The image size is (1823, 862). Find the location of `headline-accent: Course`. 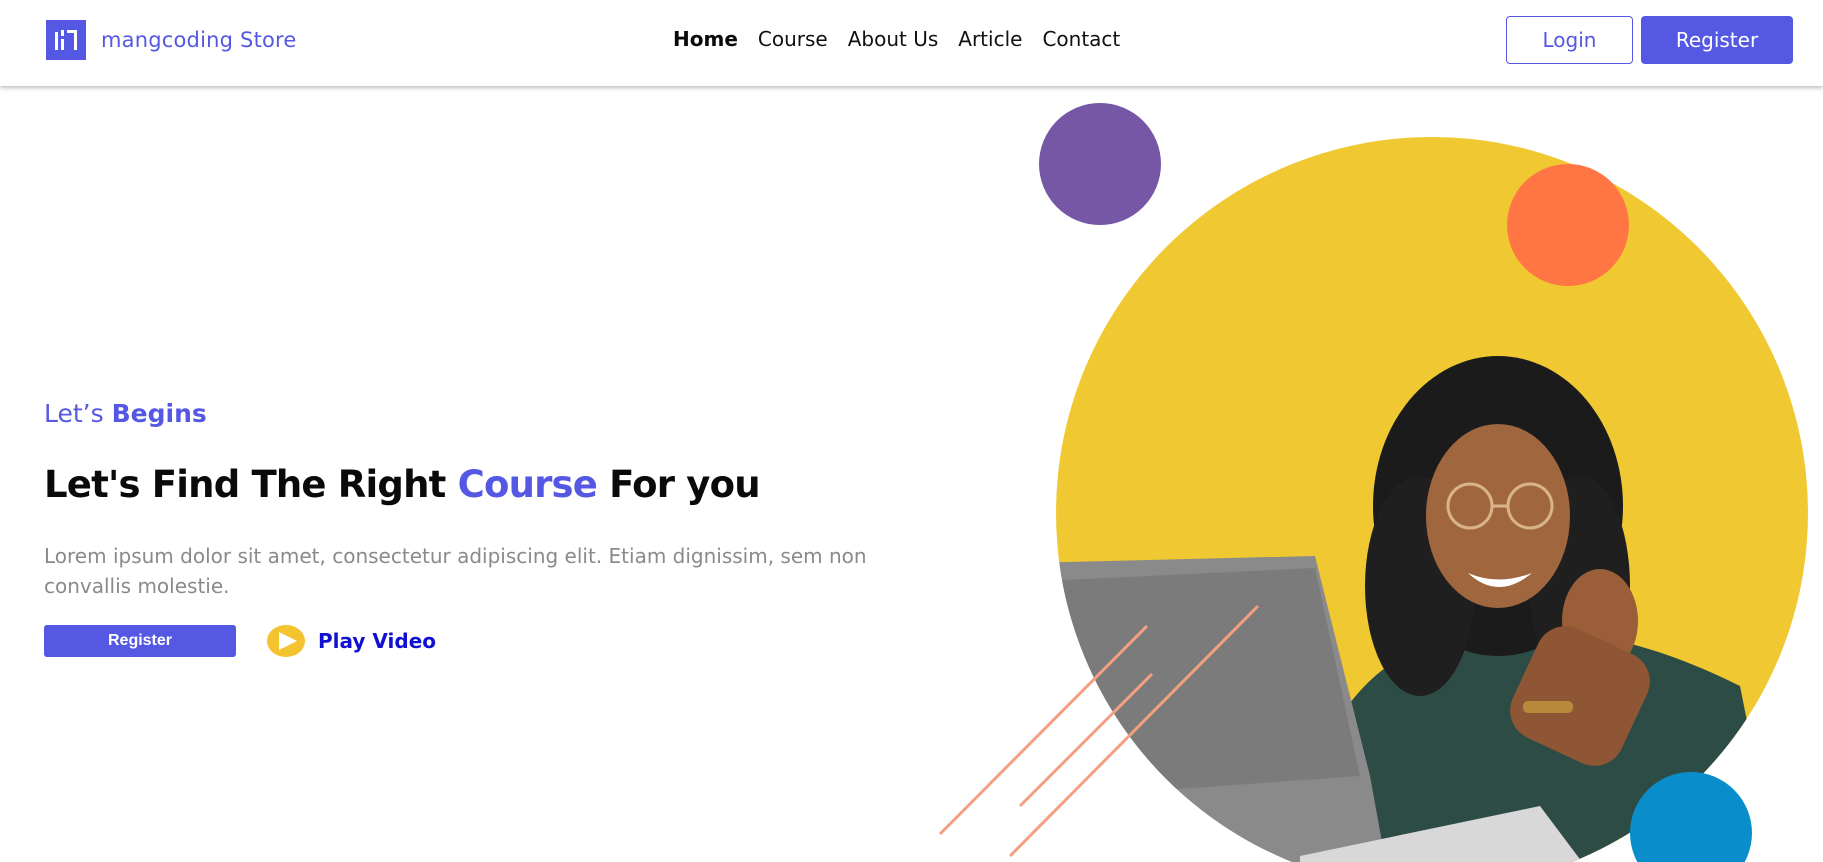

headline-accent: Course is located at coordinates (527, 484).